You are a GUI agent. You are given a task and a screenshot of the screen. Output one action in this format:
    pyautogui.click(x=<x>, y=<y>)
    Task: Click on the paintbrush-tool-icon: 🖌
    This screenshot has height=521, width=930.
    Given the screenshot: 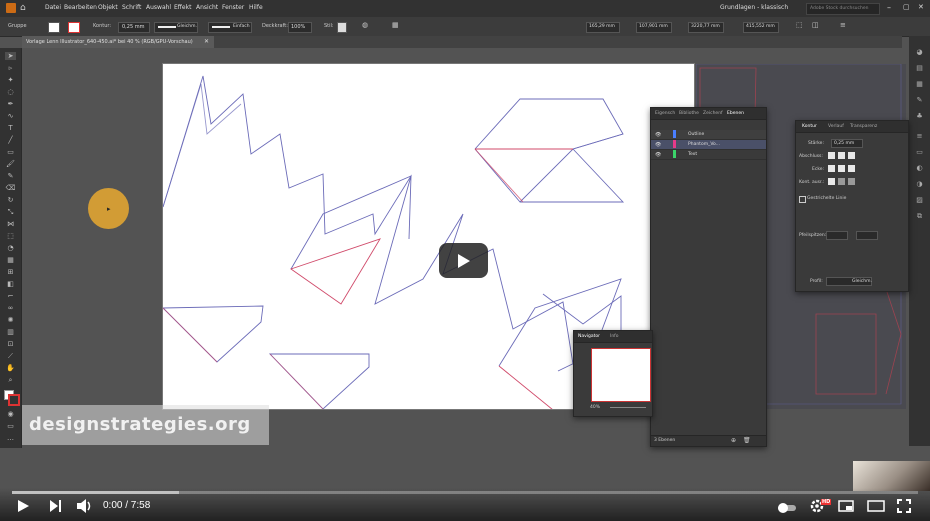 What is the action you would take?
    pyautogui.click(x=10, y=164)
    